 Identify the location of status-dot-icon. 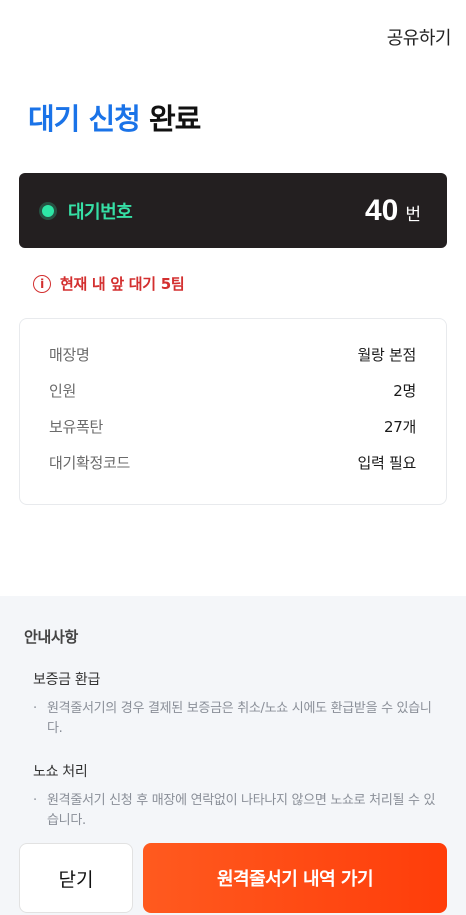
(48, 210).